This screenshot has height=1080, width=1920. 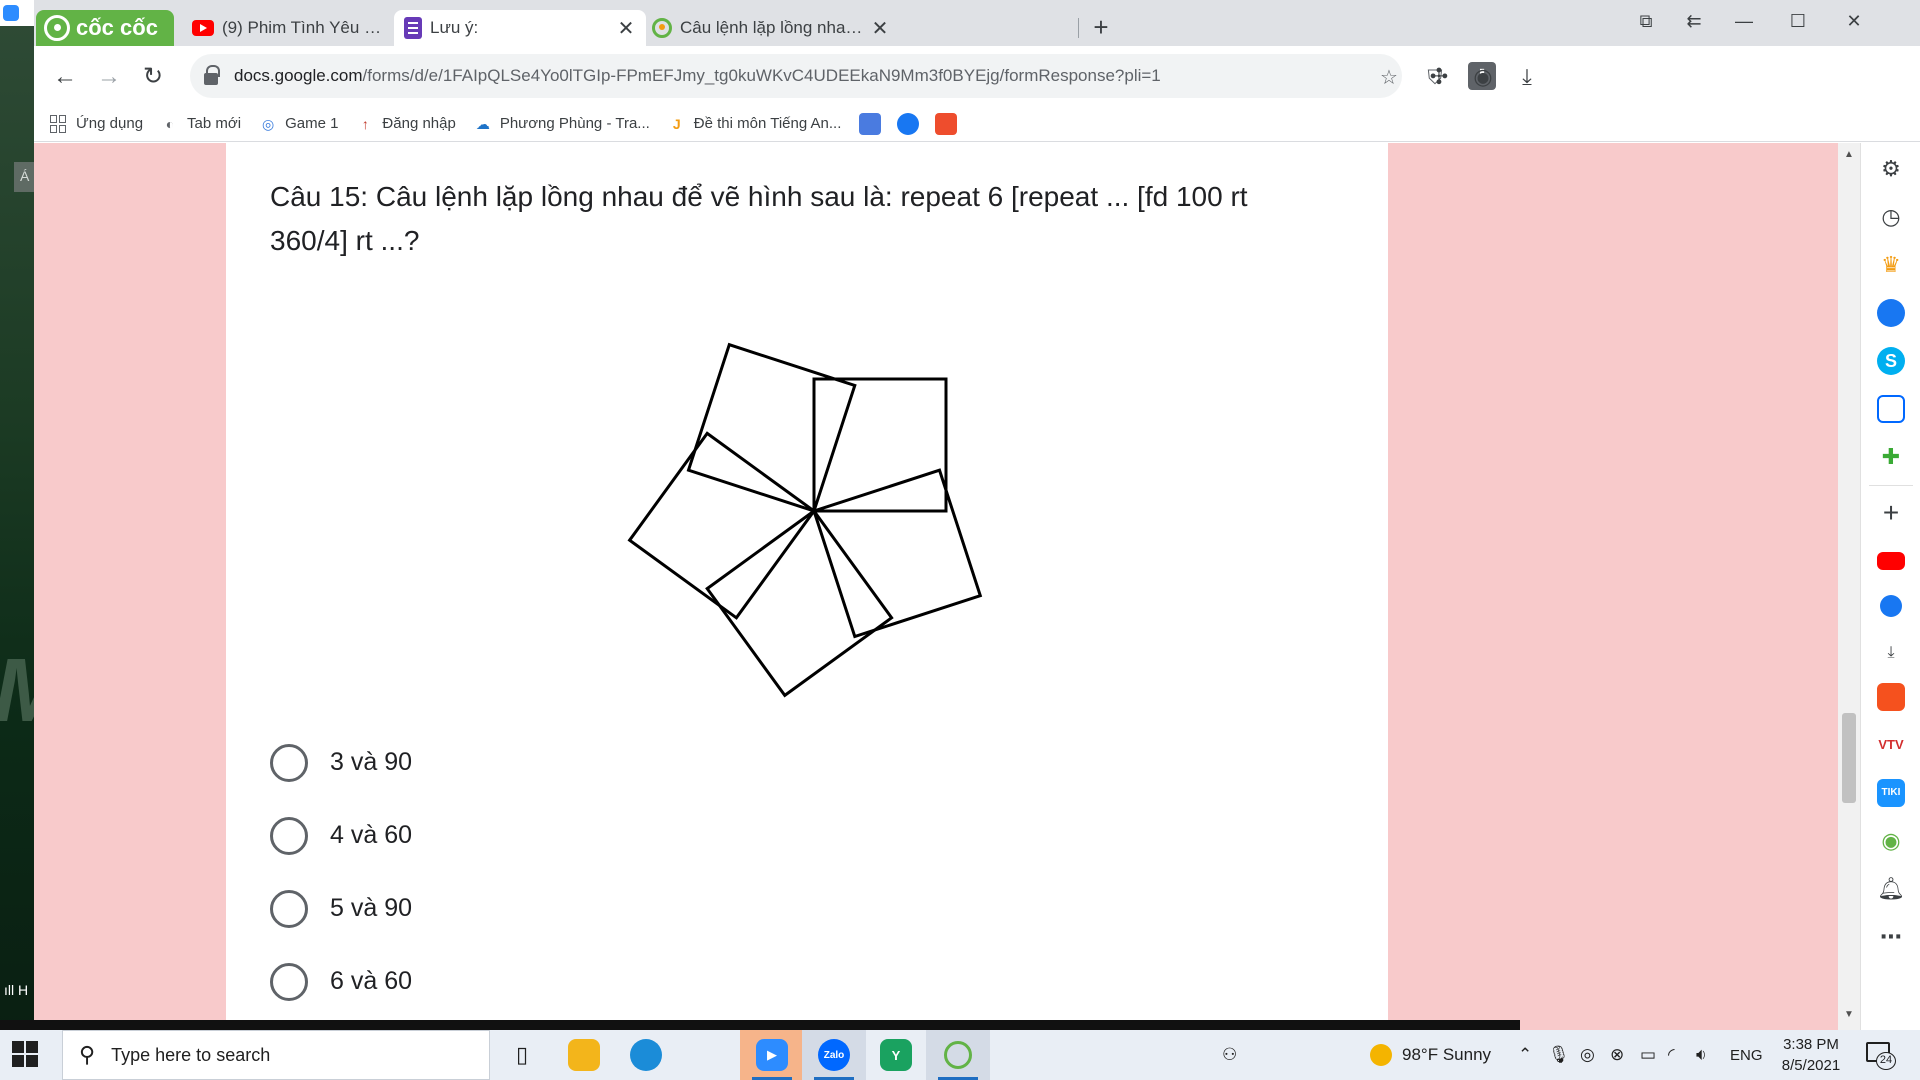 What do you see at coordinates (1849, 758) in the screenshot?
I see `scrollbar-thumb` at bounding box center [1849, 758].